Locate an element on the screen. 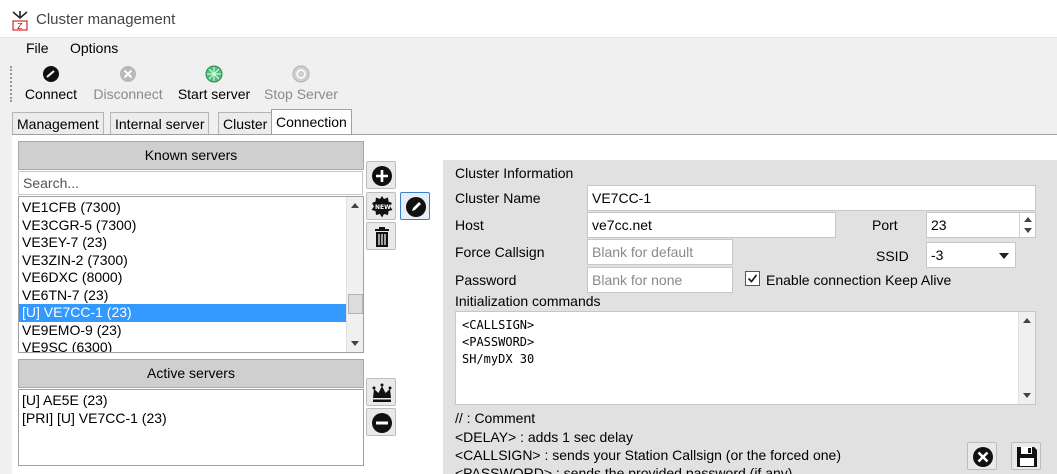  known-servers-header: Known servers is located at coordinates (191, 155).